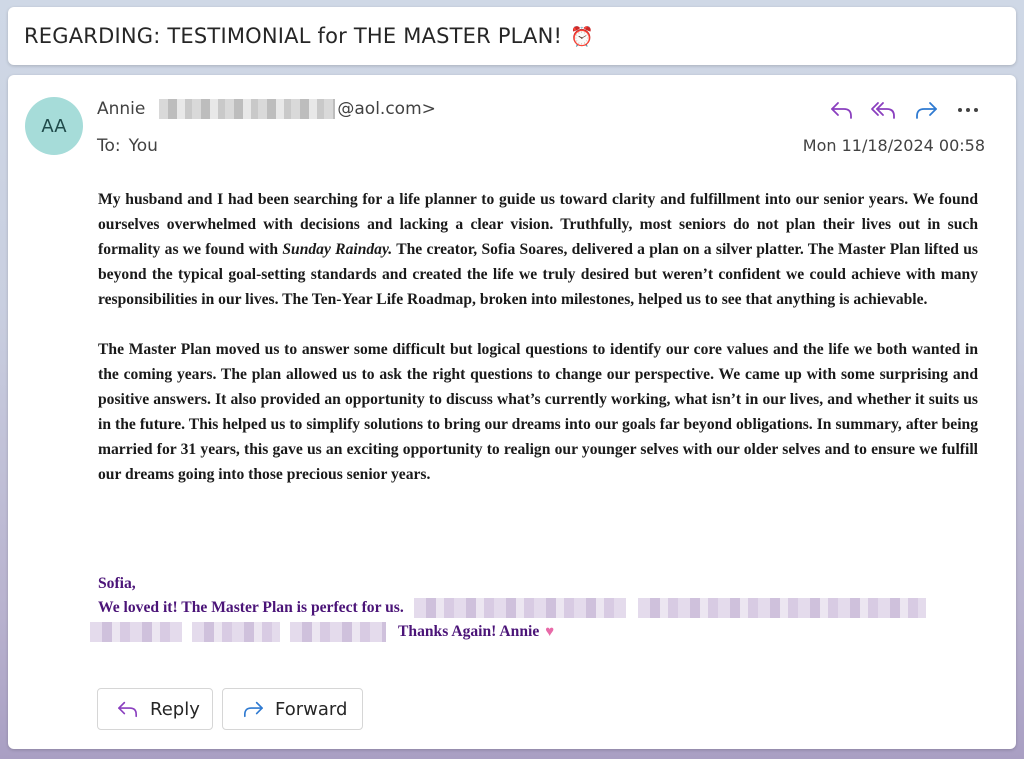  I want to click on signature-line-3: Thanks Again! Annie ♥, so click(544, 632).